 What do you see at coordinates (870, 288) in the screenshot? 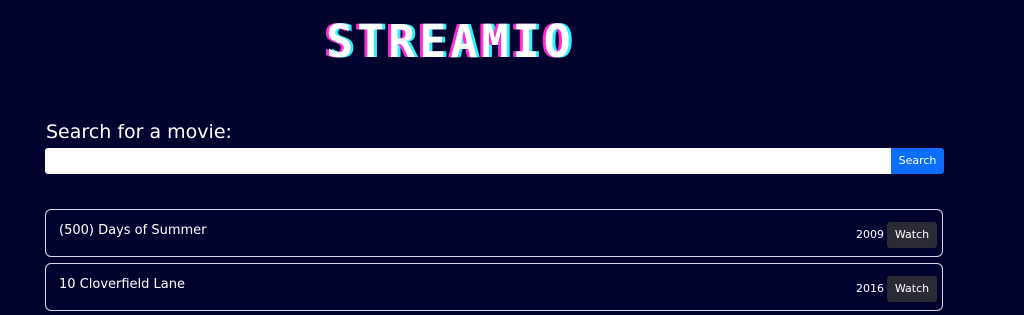
I see `movie-year: 2016` at bounding box center [870, 288].